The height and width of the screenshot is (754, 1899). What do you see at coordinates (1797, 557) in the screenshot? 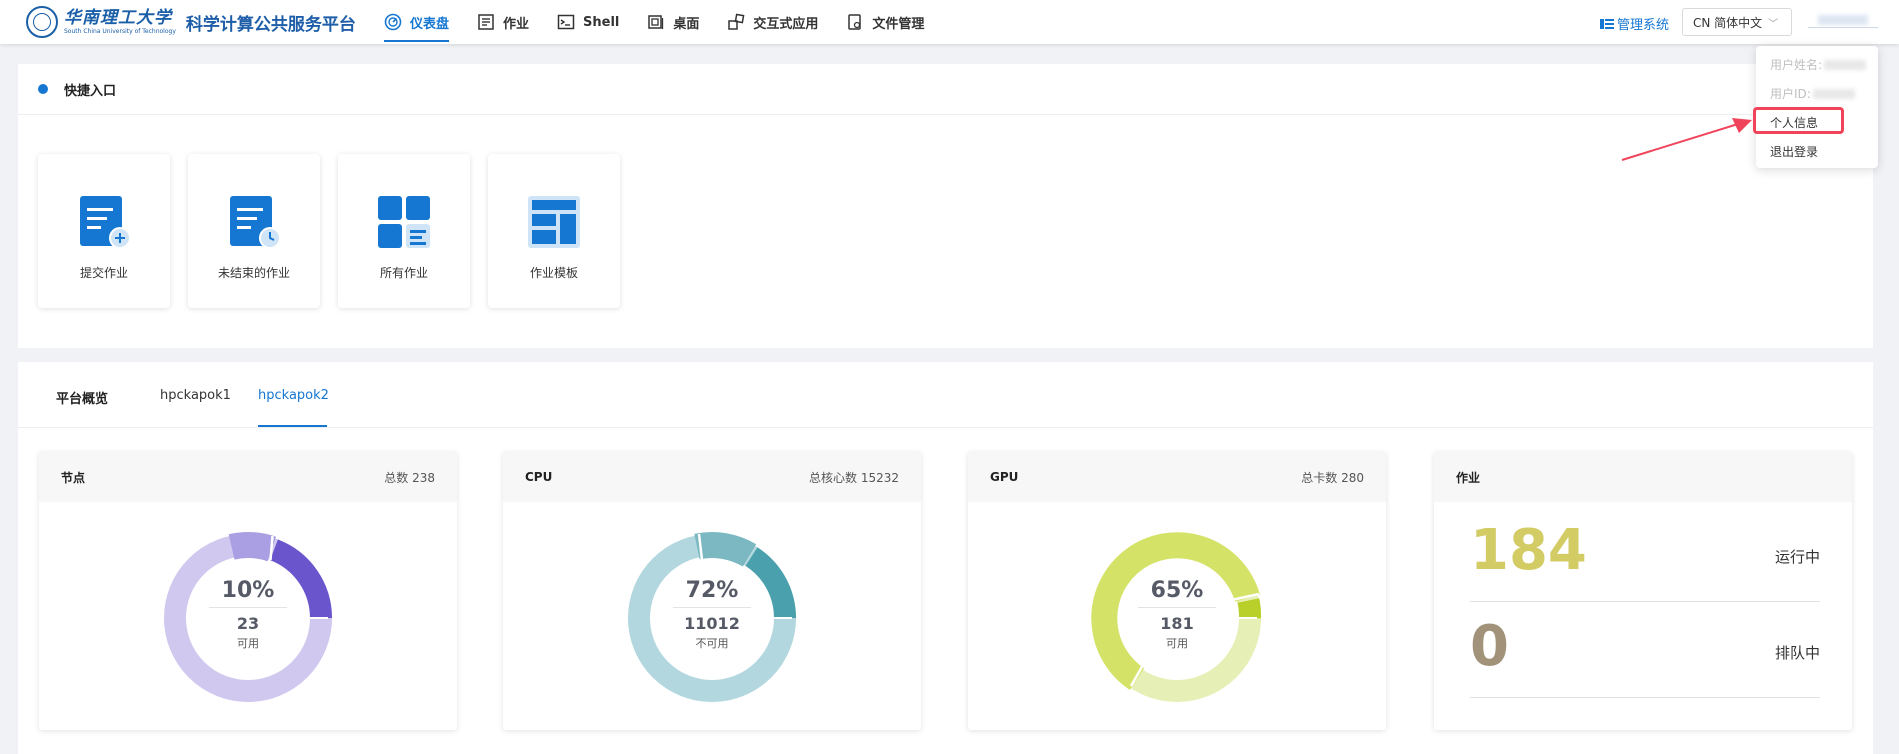
I see `jobs-running-label: 运行中` at bounding box center [1797, 557].